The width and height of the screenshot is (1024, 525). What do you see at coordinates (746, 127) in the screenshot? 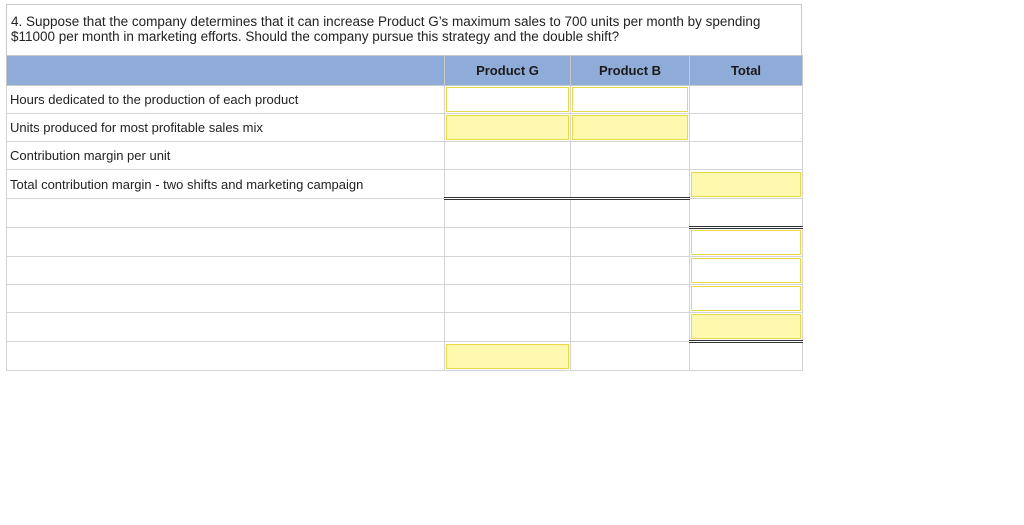
I see `units-total-cell` at bounding box center [746, 127].